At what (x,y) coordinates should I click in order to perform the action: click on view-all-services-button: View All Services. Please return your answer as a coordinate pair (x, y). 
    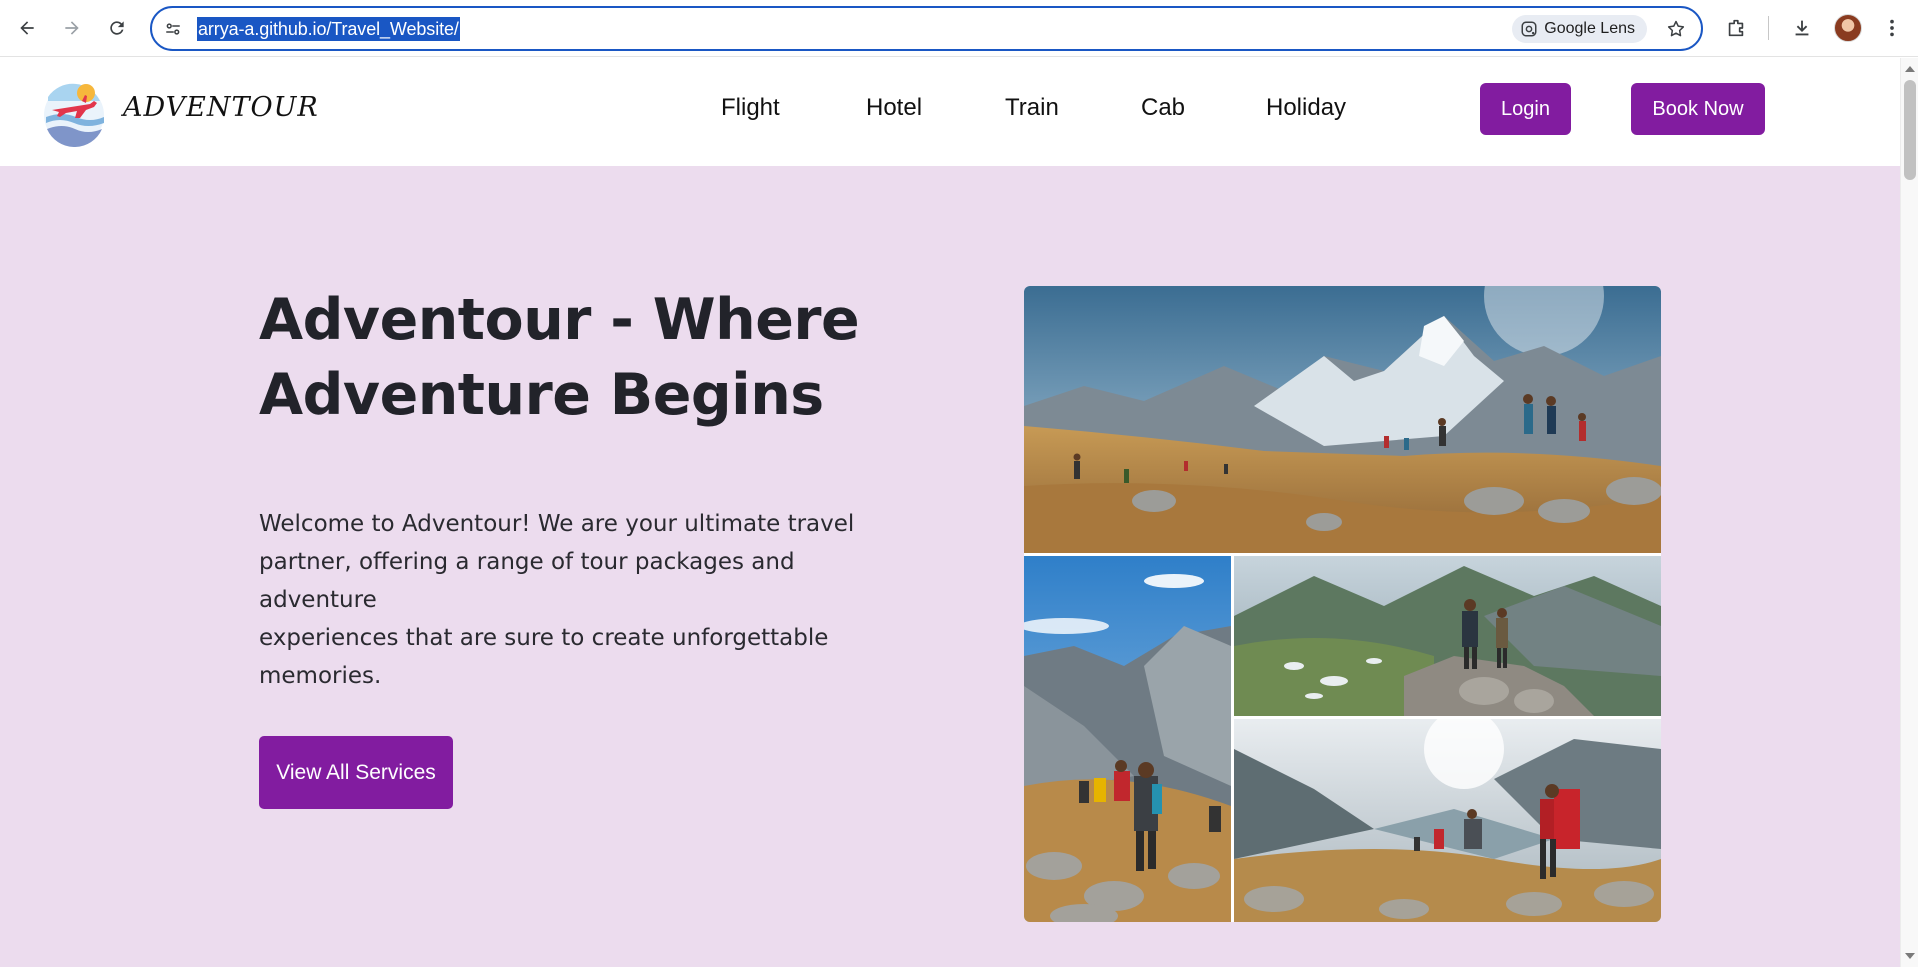
    Looking at the image, I should click on (356, 772).